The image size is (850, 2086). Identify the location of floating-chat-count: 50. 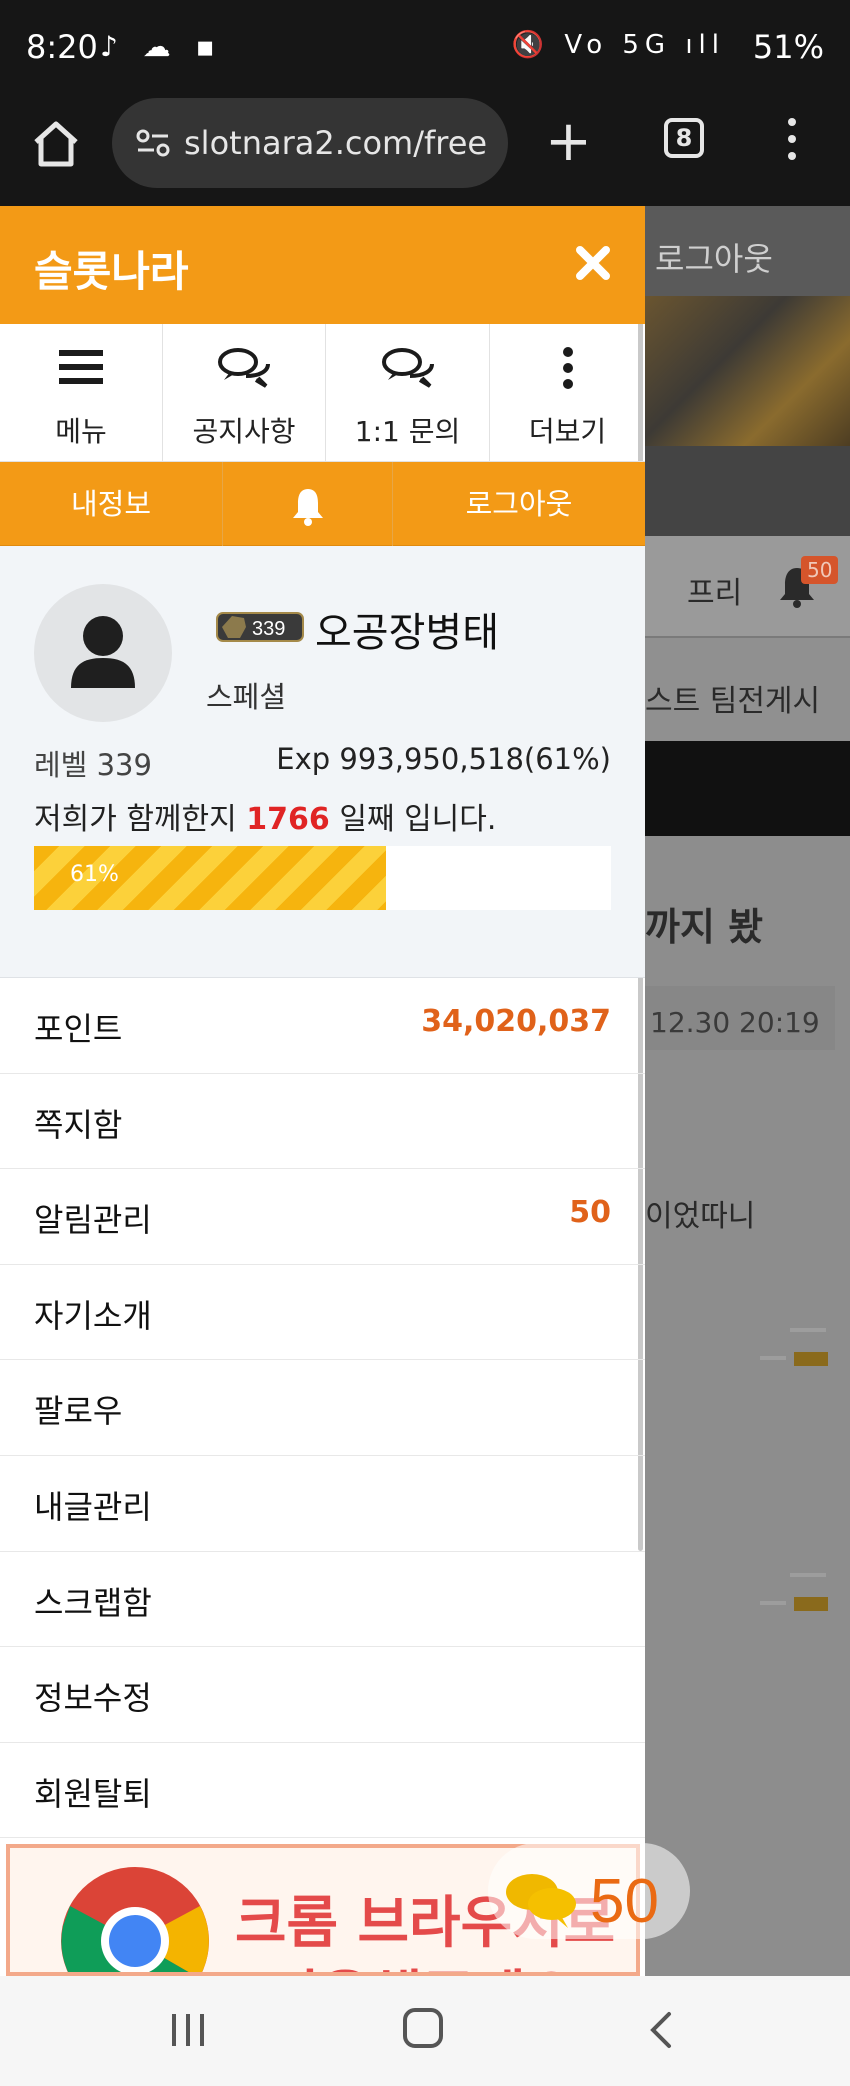
(624, 1901).